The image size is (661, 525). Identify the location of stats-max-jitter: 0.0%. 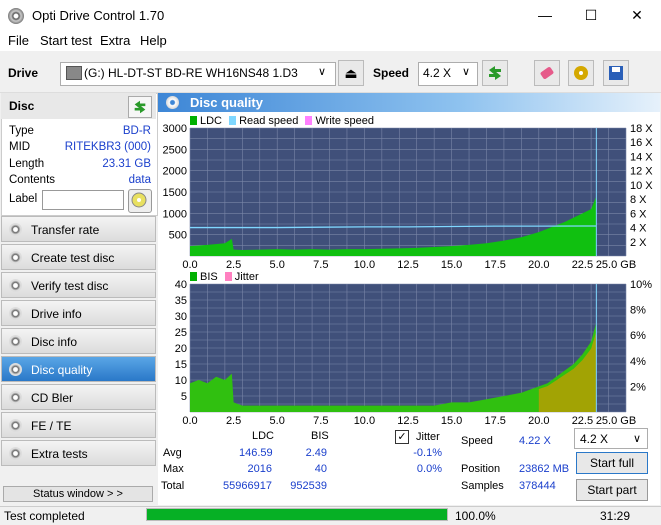
(429, 469).